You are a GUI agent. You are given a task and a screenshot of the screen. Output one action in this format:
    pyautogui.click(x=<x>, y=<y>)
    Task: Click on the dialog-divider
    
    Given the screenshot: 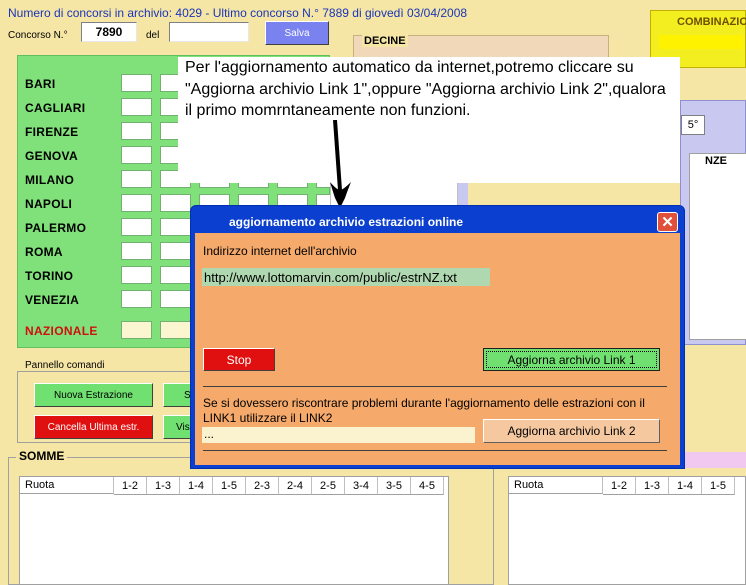 What is the action you would take?
    pyautogui.click(x=435, y=386)
    